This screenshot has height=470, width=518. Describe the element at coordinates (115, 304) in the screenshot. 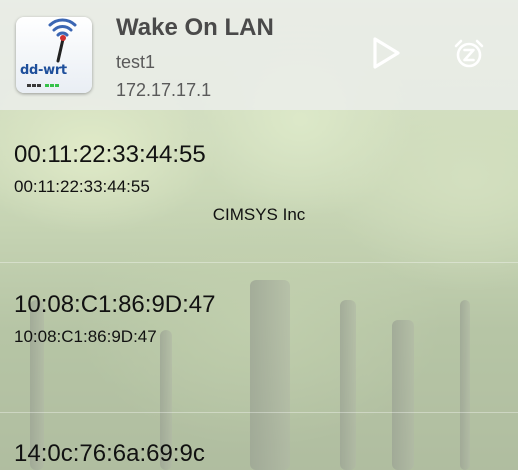

I see `device-name: 10:08:C1:86:9D:47` at that location.